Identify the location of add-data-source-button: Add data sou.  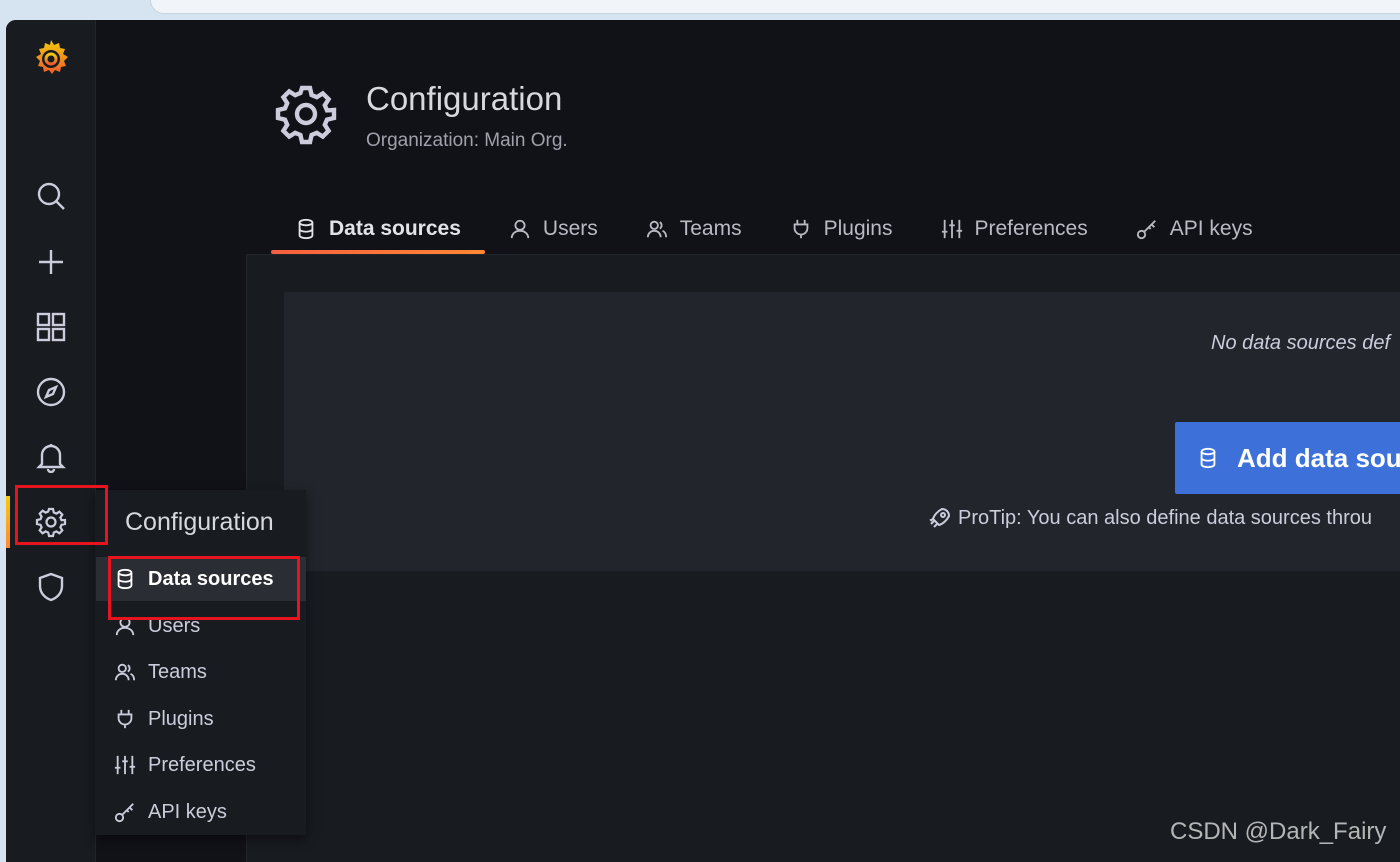
(1287, 458).